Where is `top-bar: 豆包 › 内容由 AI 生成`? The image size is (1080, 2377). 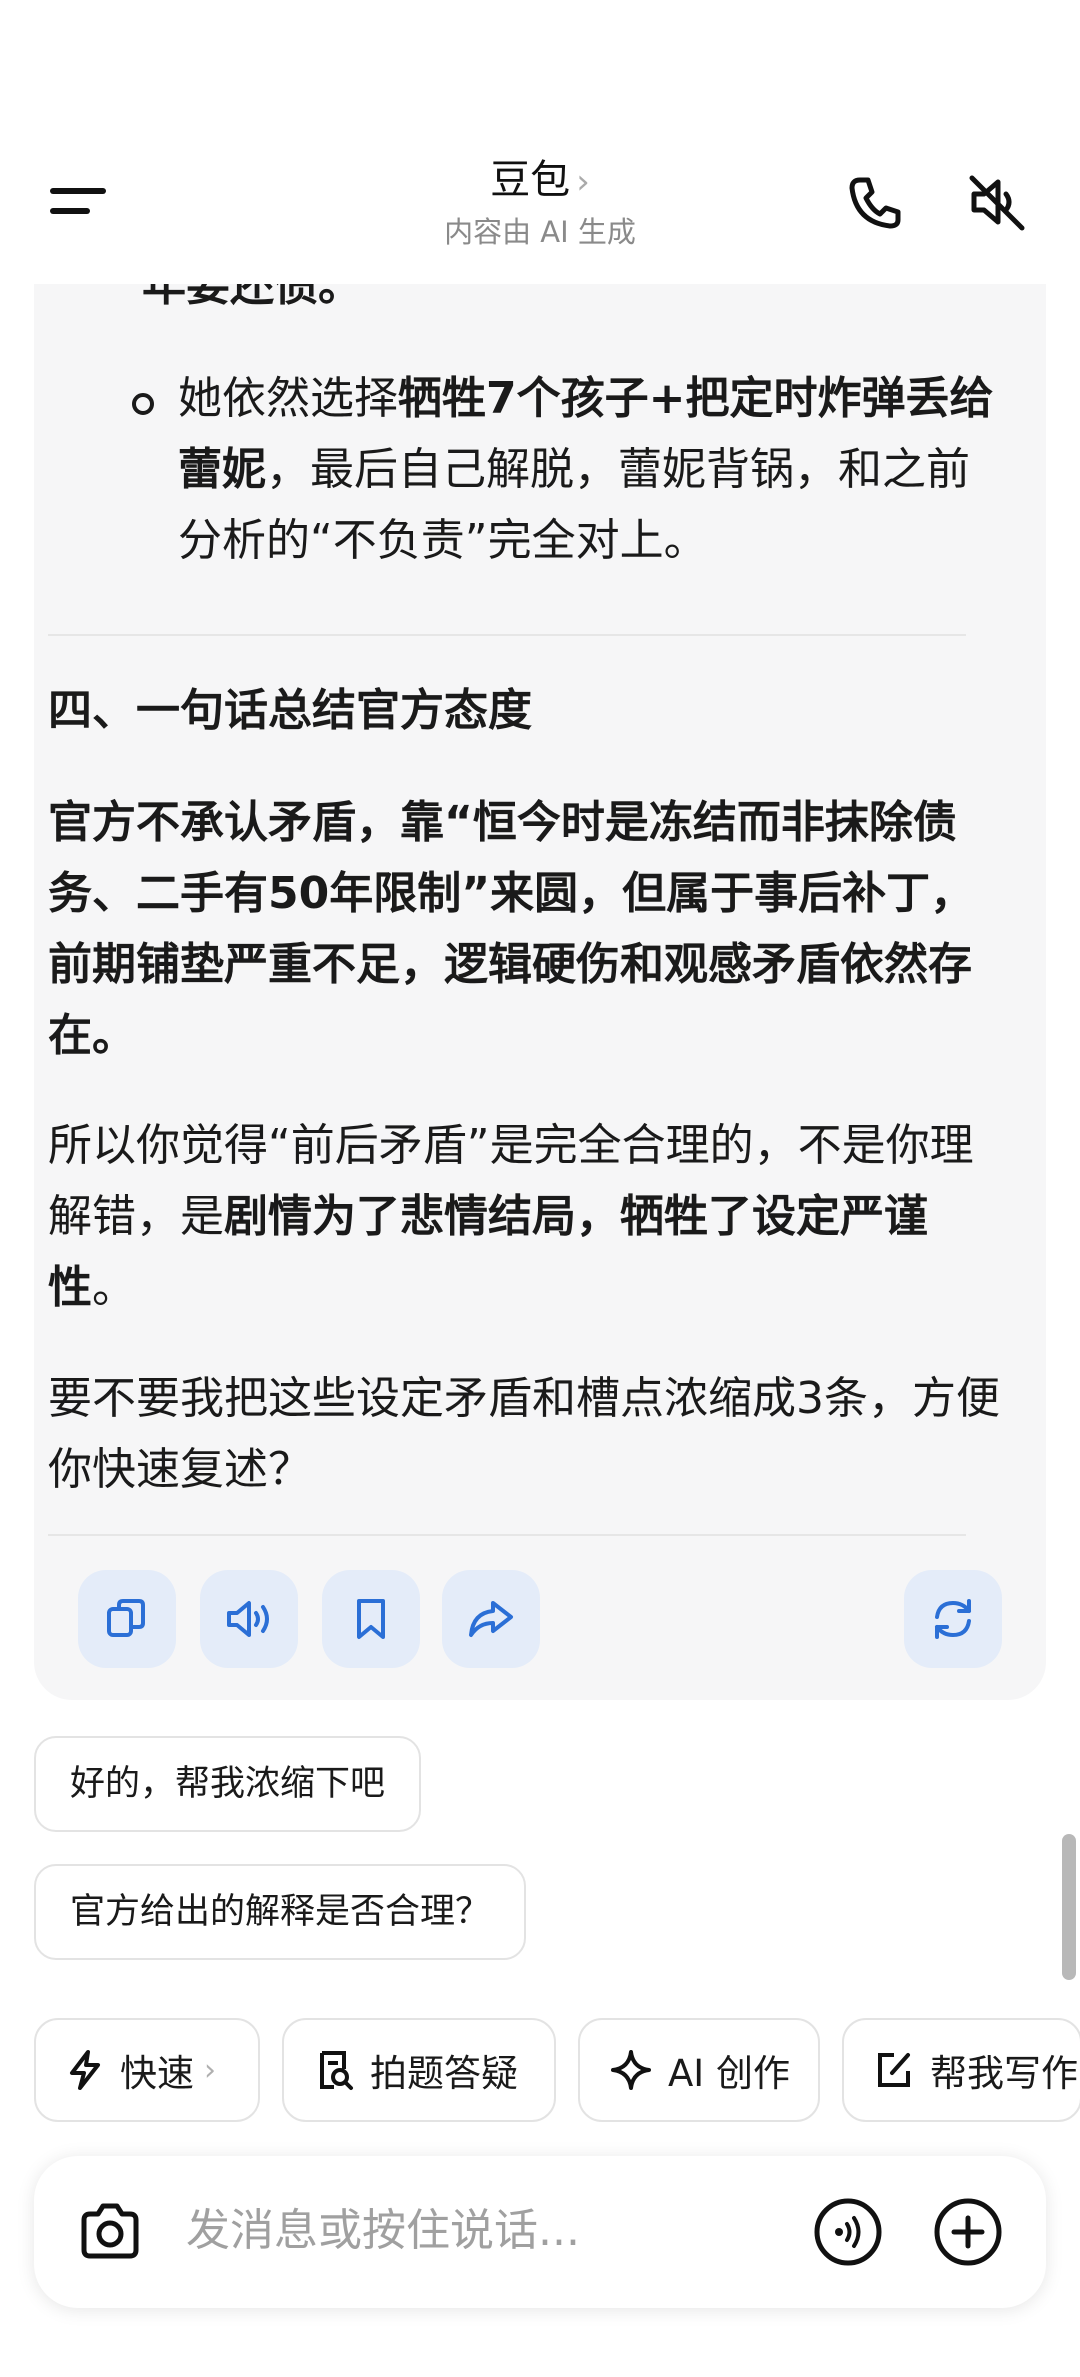 top-bar: 豆包 › 内容由 AI 生成 is located at coordinates (540, 142).